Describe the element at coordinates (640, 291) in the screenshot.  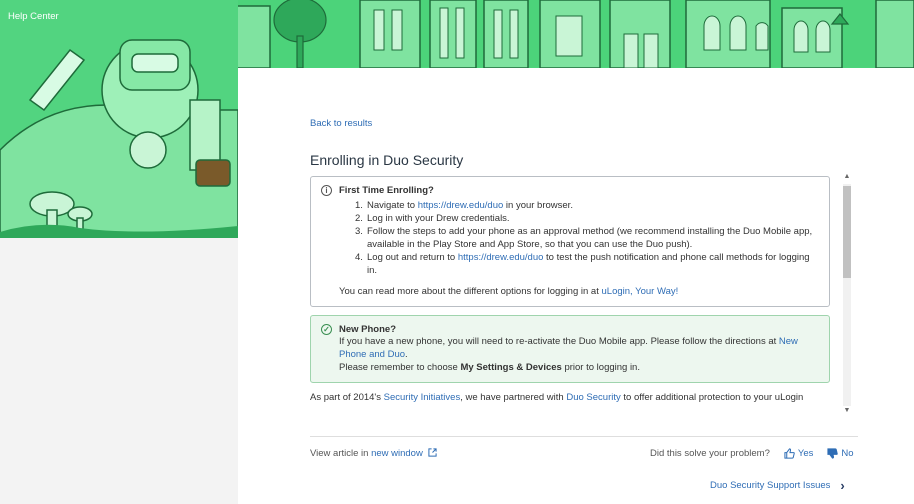
I see `ulogin-your-way-link: uLogin, Your Way!` at that location.